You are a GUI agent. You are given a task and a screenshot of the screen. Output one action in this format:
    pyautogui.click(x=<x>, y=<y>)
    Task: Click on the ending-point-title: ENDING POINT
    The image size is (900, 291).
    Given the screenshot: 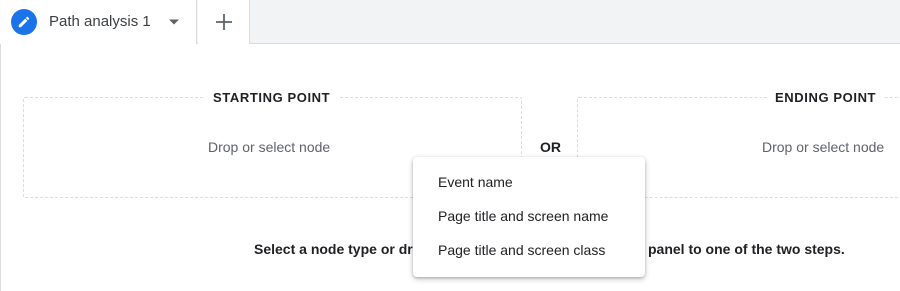 What is the action you would take?
    pyautogui.click(x=826, y=97)
    